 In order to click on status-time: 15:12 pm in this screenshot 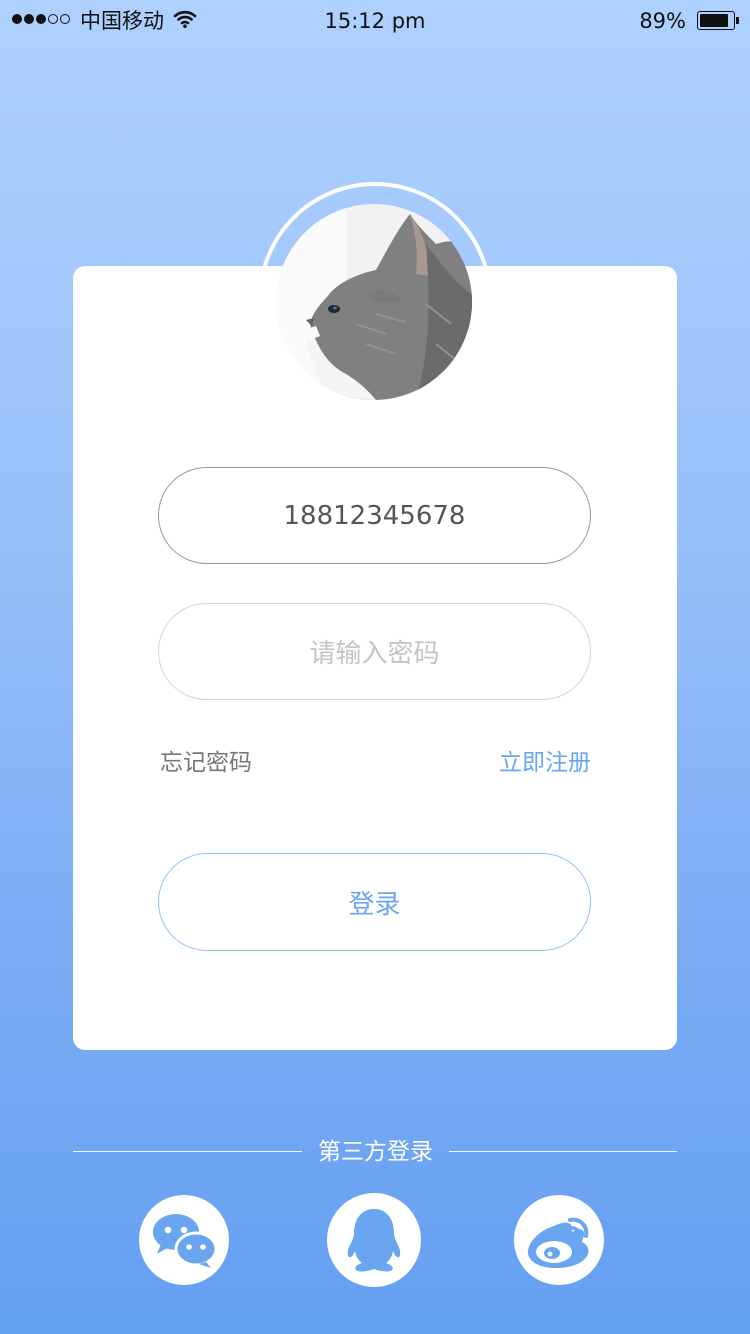, I will do `click(375, 21)`.